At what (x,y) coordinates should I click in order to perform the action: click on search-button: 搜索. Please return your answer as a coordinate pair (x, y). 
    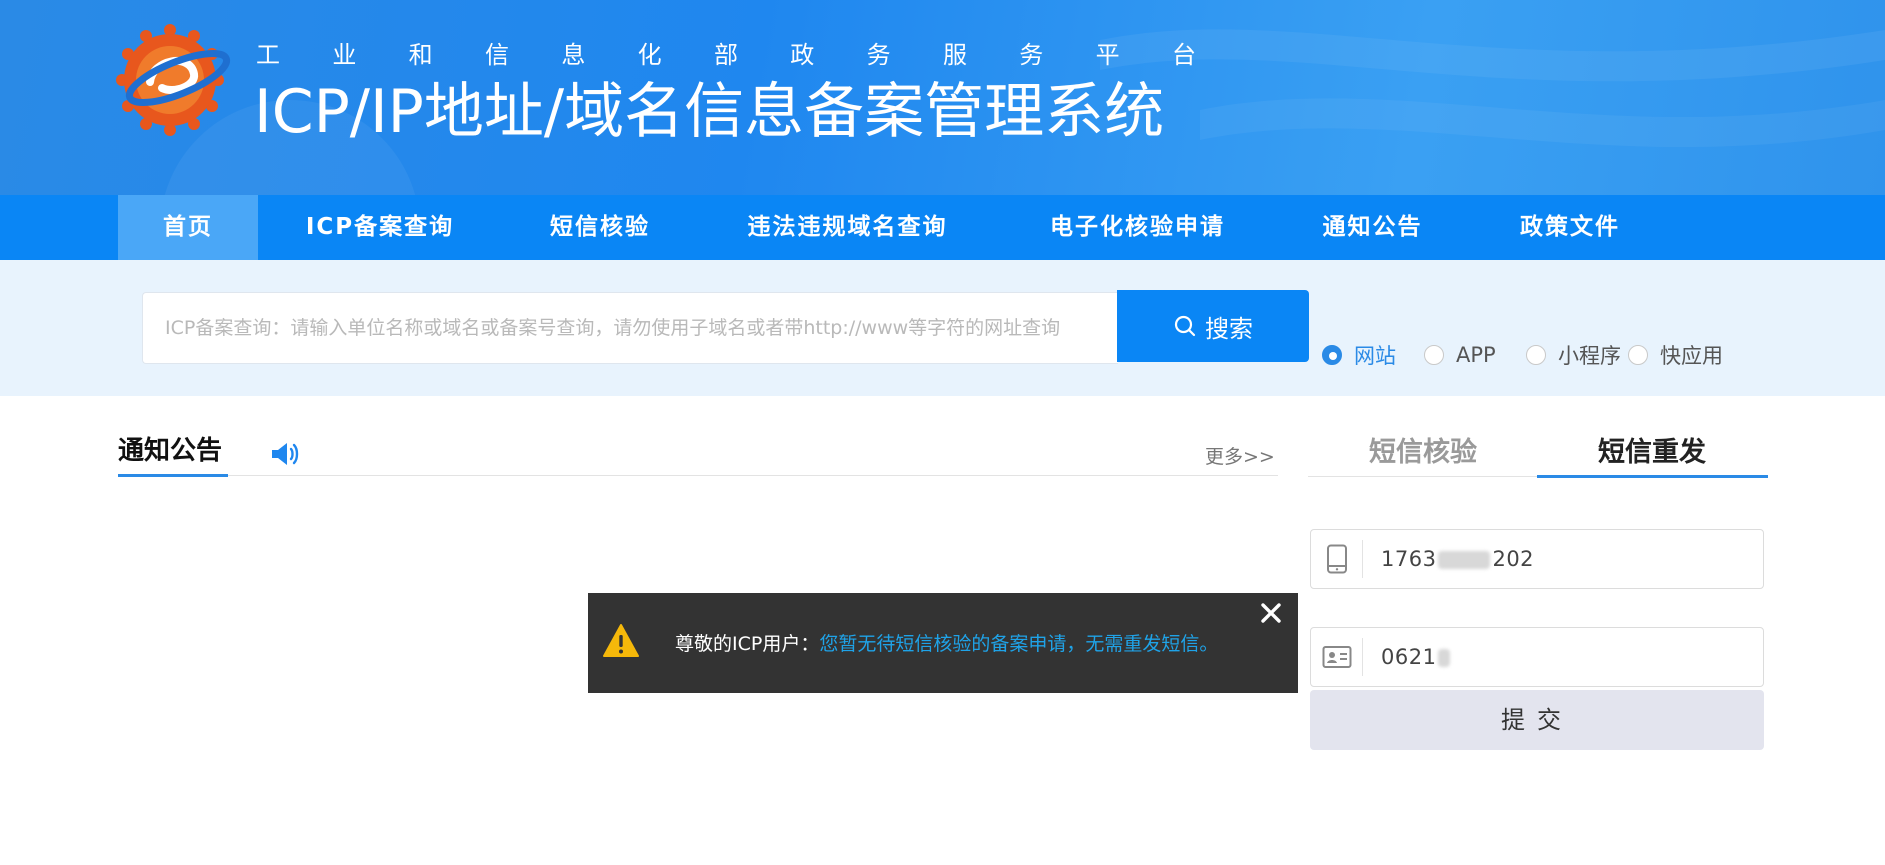
    Looking at the image, I should click on (1213, 326).